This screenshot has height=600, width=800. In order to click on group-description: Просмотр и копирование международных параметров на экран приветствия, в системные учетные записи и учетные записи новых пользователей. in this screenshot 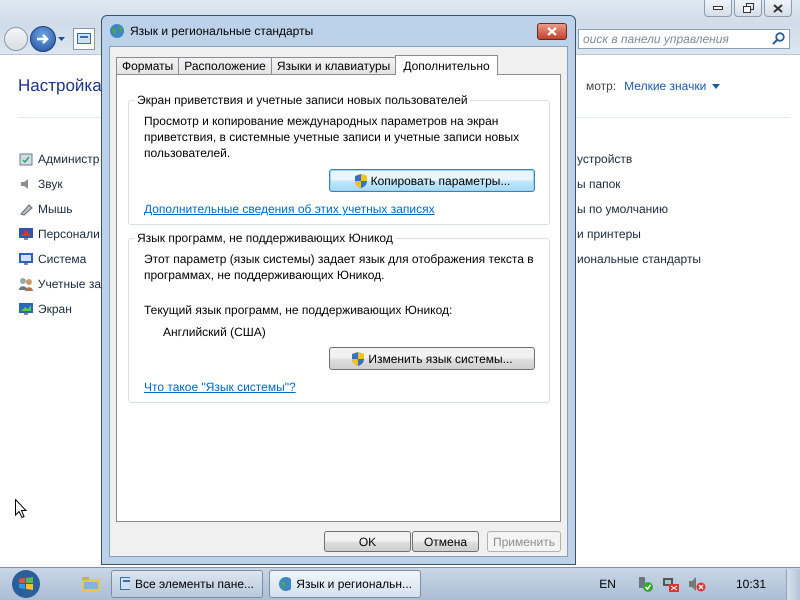, I will do `click(332, 137)`.